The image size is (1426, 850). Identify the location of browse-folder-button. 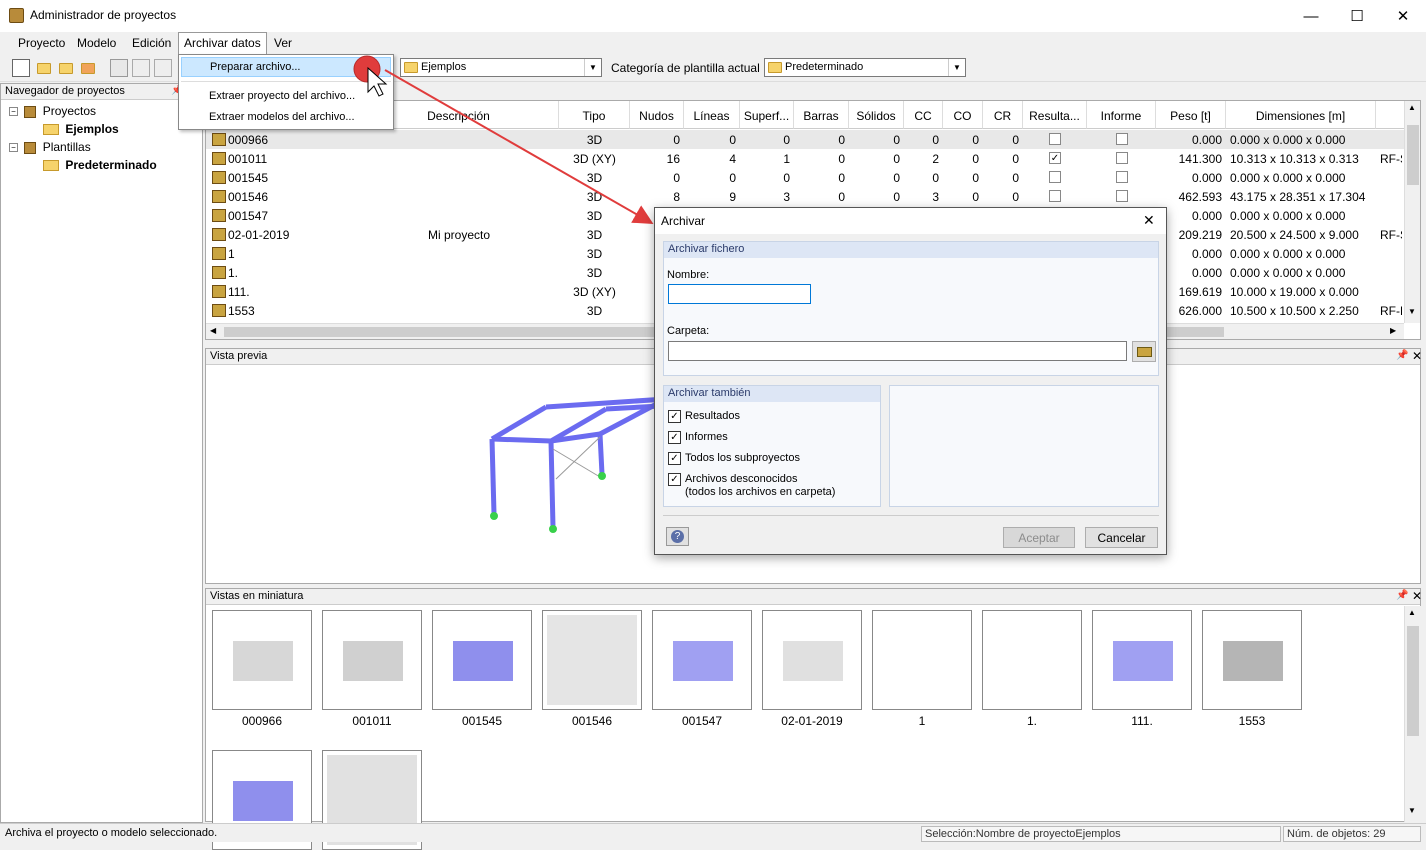
(1144, 351).